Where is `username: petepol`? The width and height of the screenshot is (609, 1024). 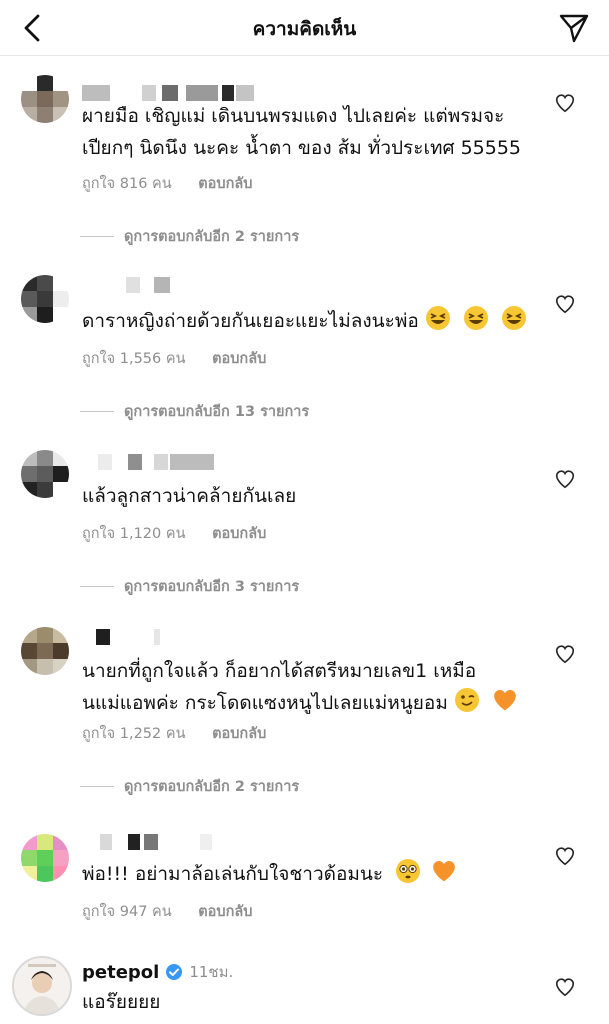 username: petepol is located at coordinates (120, 972).